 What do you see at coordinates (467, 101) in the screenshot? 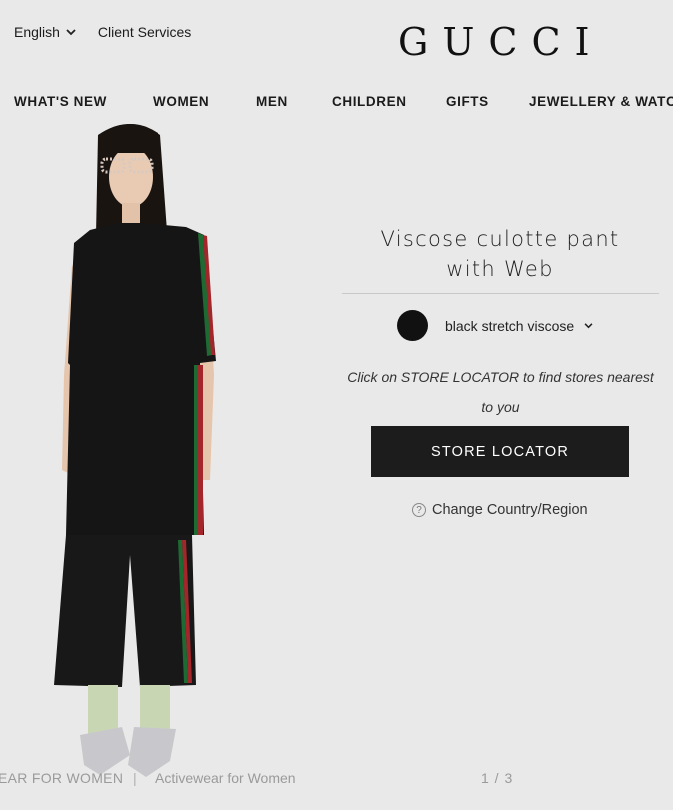
I see `nav-item-gifts: GIFTS` at bounding box center [467, 101].